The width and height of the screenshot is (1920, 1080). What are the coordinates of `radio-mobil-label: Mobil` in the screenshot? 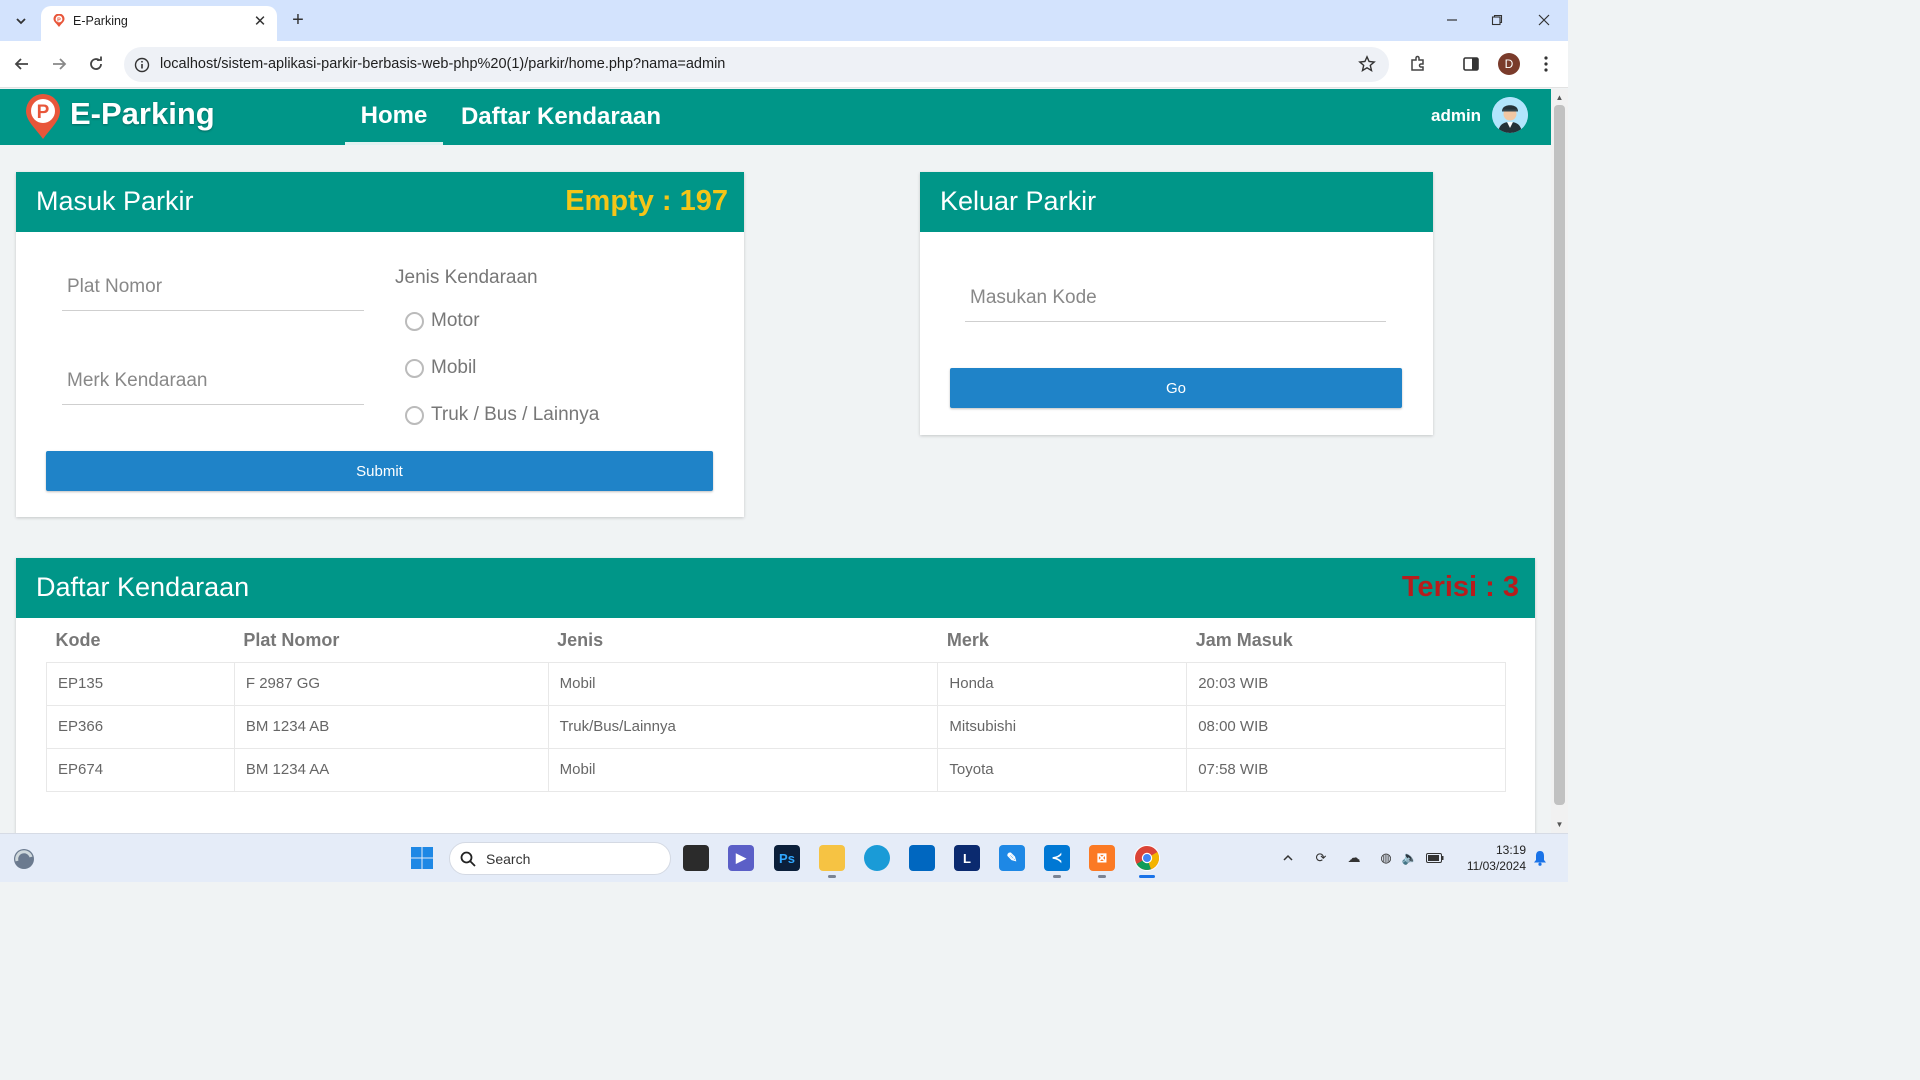 It's located at (453, 368).